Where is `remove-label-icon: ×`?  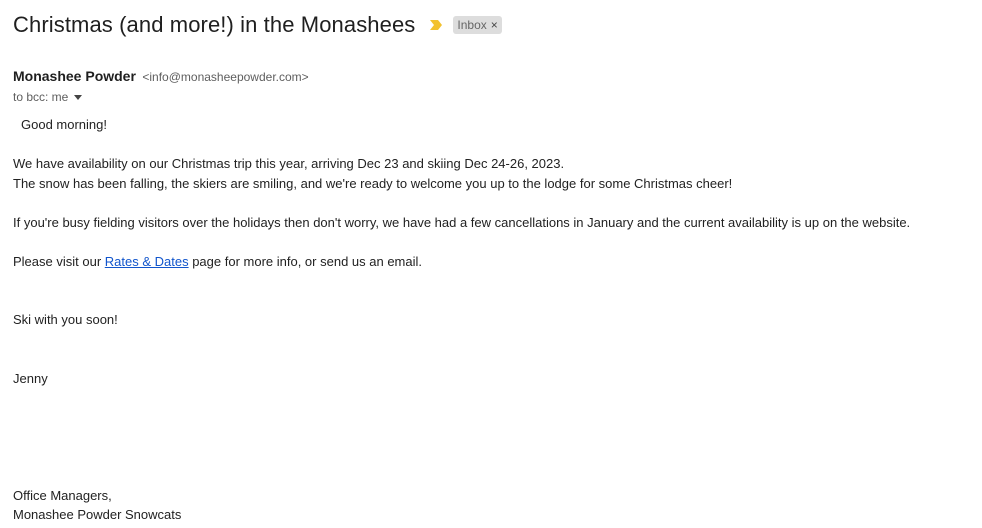
remove-label-icon: × is located at coordinates (494, 25).